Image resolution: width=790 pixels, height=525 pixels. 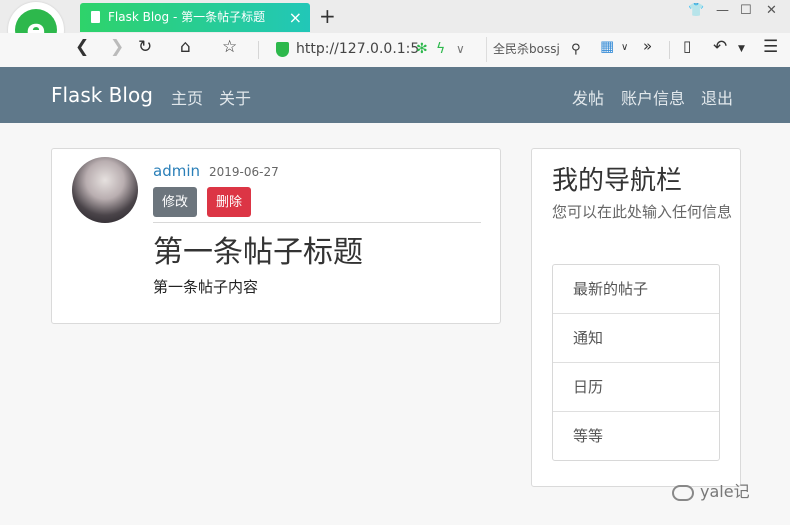 What do you see at coordinates (282, 49) in the screenshot?
I see `shield-icon` at bounding box center [282, 49].